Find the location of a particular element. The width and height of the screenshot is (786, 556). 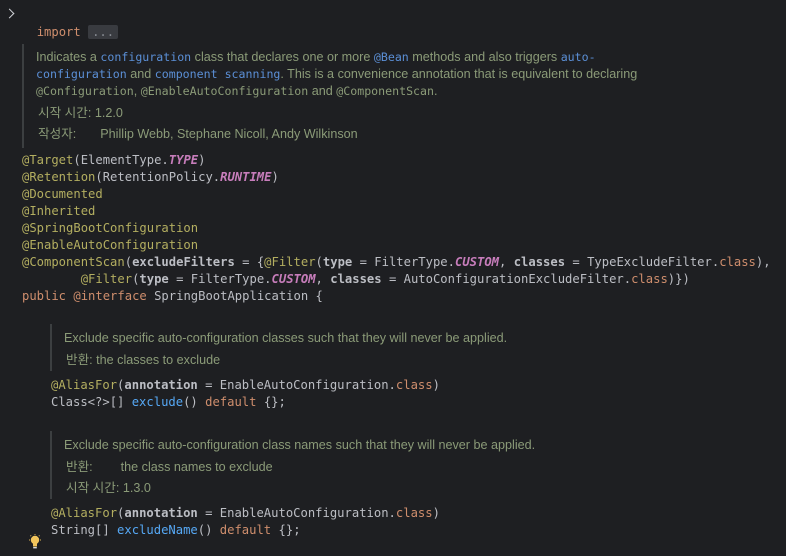

since-row: 시작 시간: 1.2.0 is located at coordinates (80, 113).